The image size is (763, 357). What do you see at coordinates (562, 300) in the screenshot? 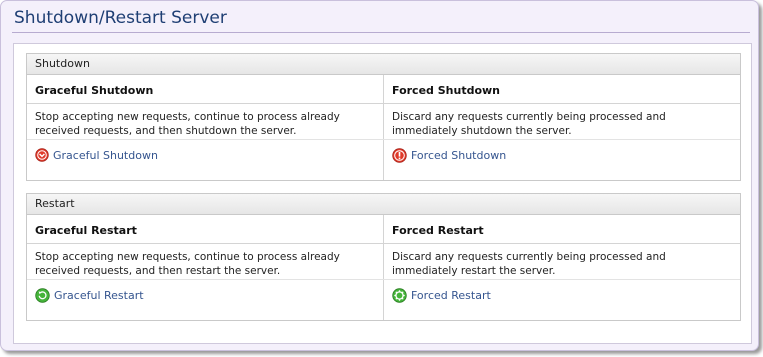
I see `forced-restart-action-cell: Forced Restart` at bounding box center [562, 300].